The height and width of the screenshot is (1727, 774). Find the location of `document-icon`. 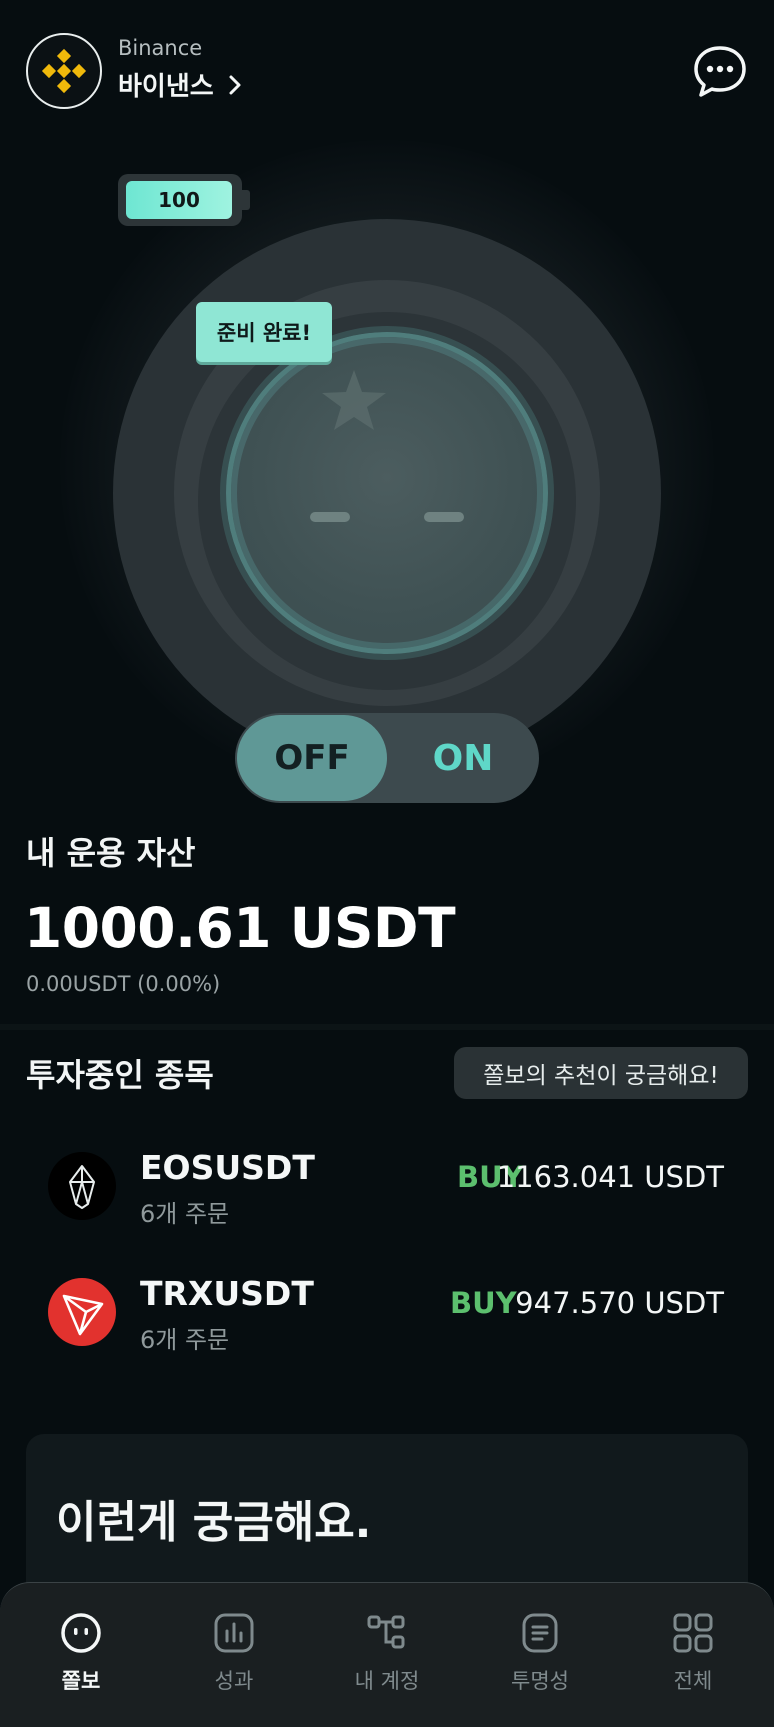

document-icon is located at coordinates (540, 1633).